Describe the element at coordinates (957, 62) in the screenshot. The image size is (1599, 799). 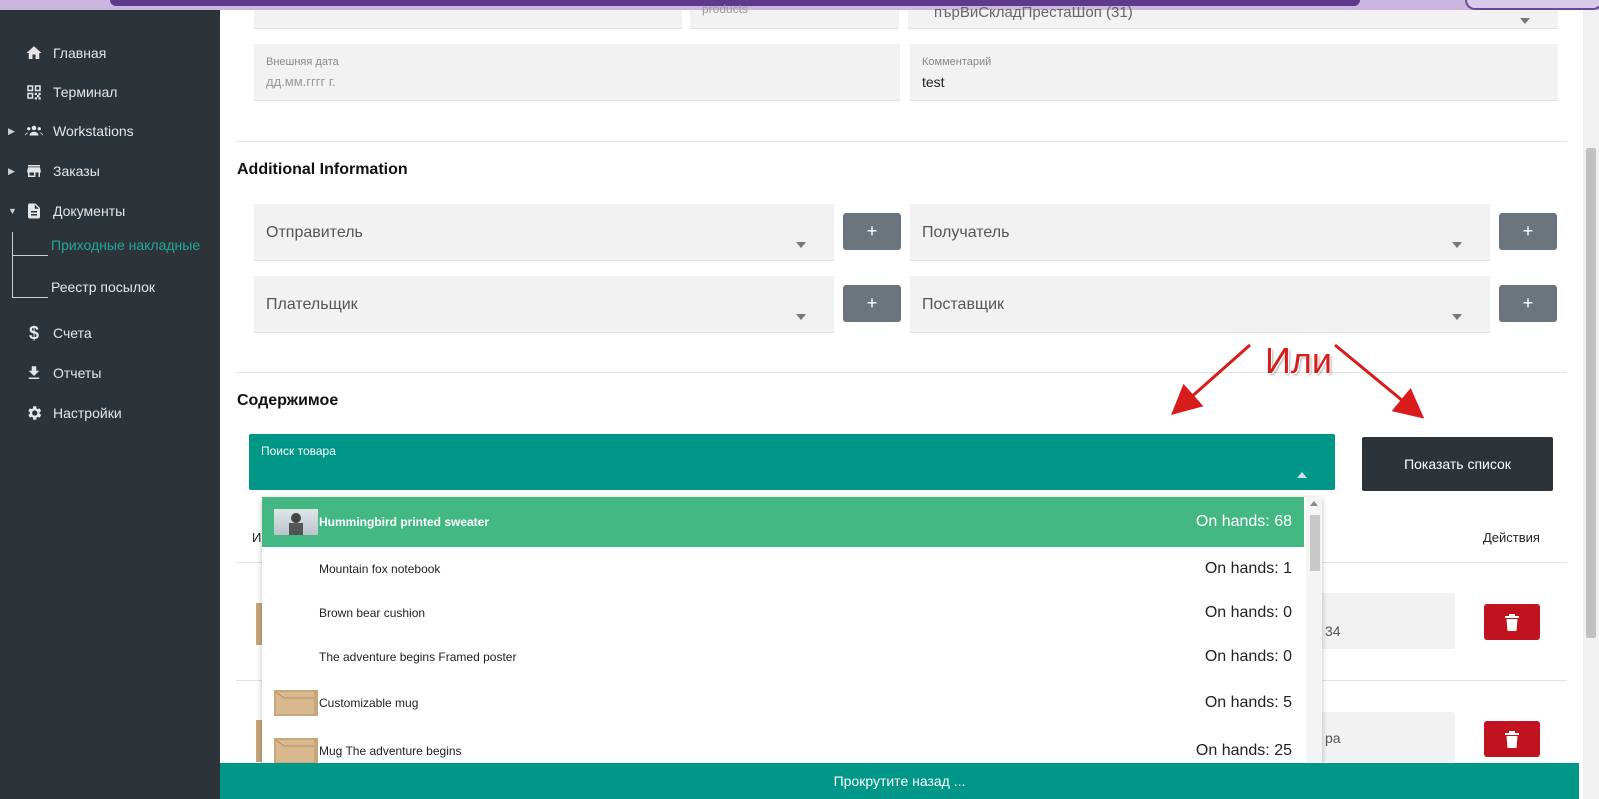
I see `comment-label: Комментарий` at that location.